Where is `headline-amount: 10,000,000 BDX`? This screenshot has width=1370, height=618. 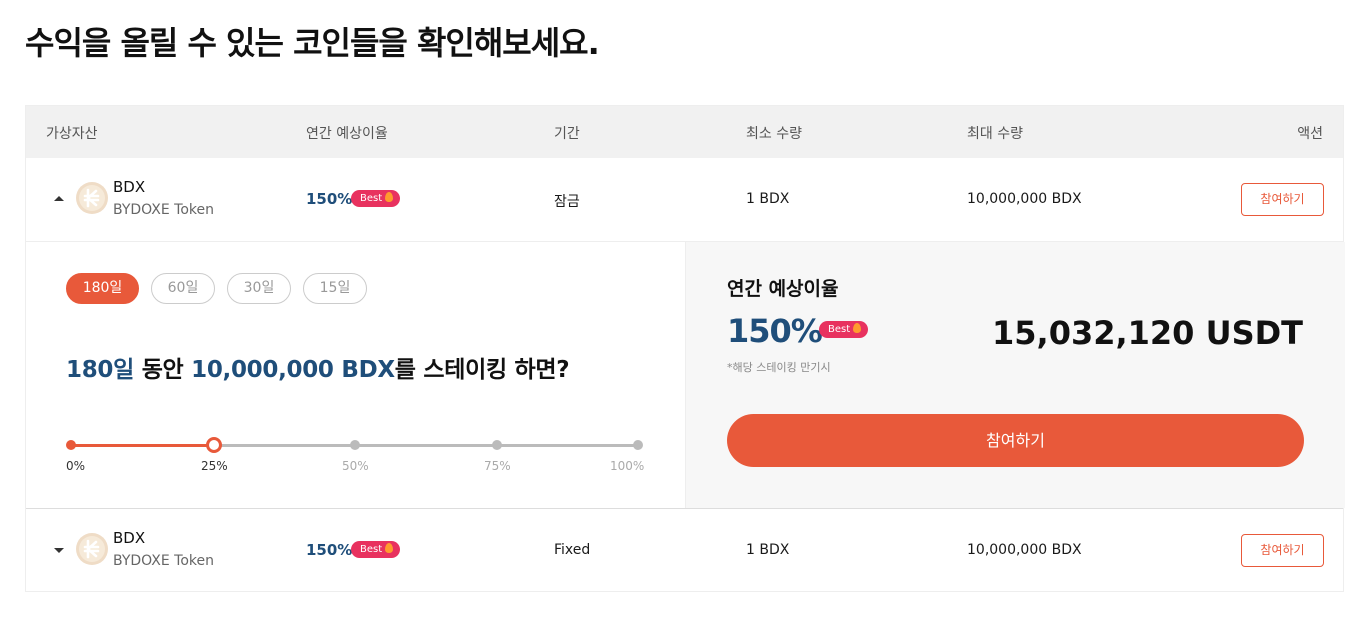 headline-amount: 10,000,000 BDX is located at coordinates (293, 370).